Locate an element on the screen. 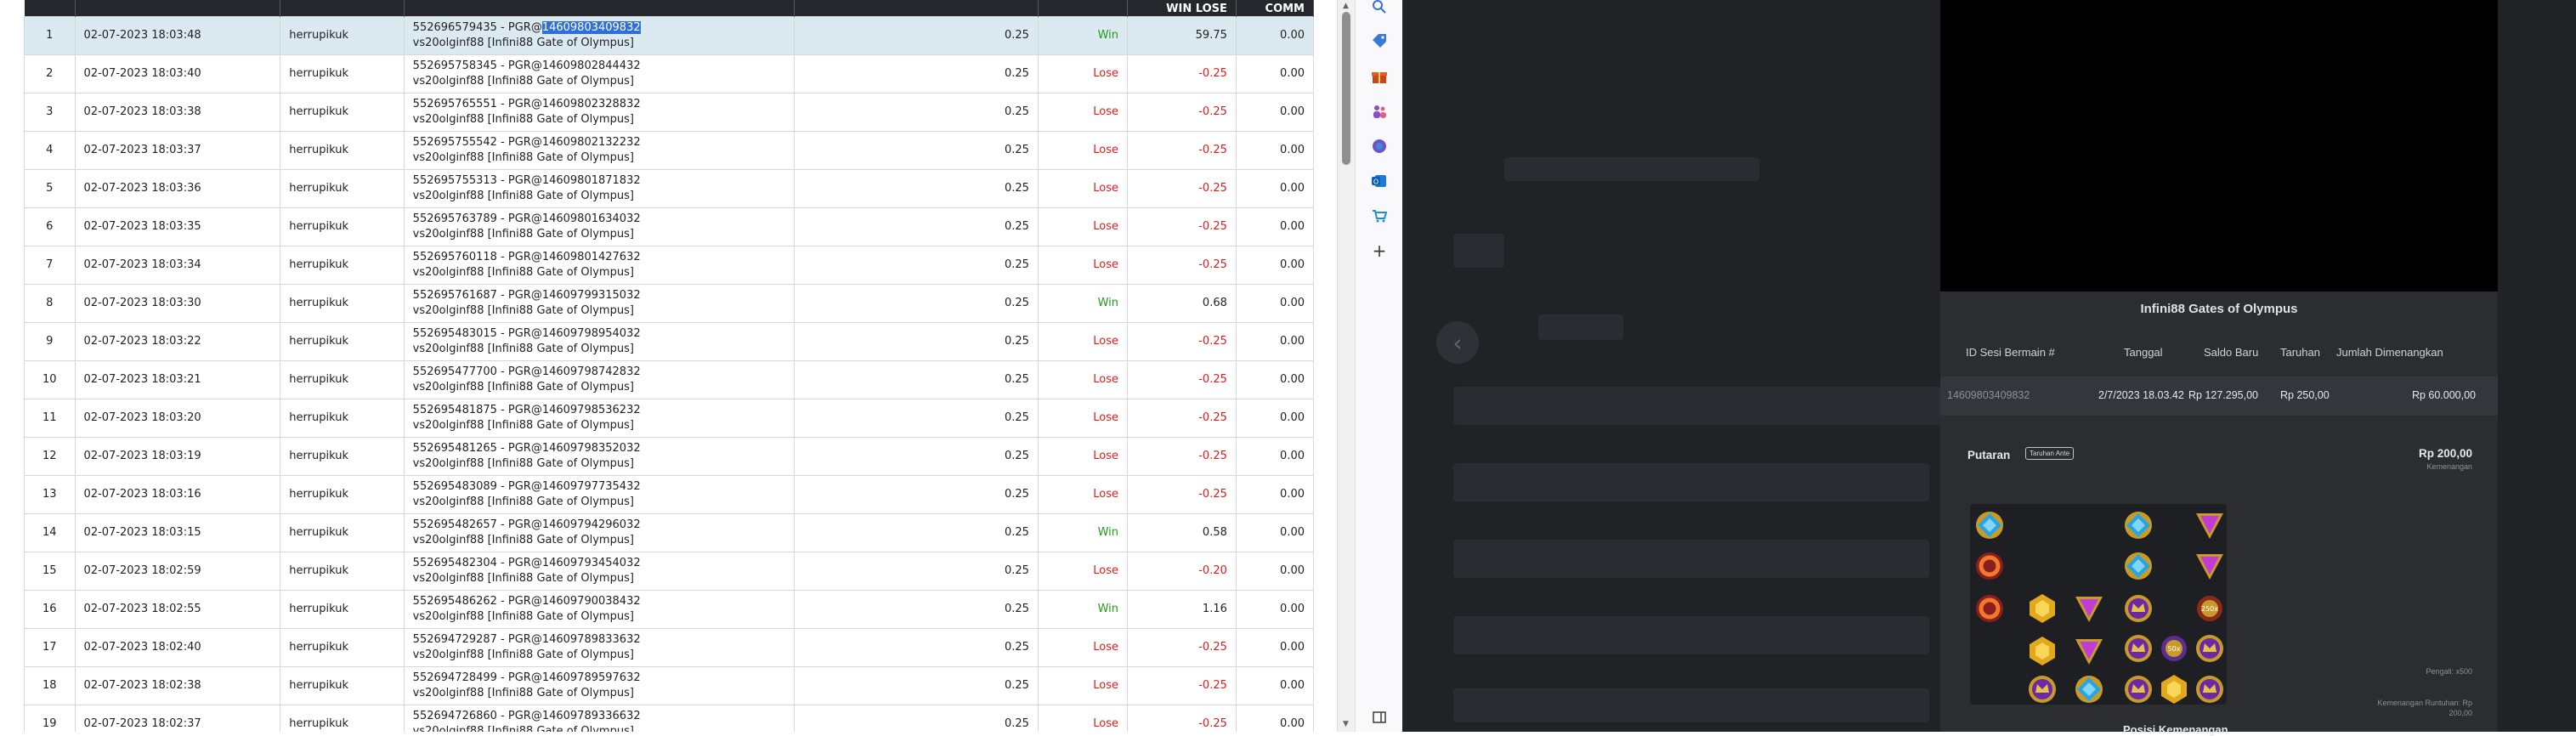 Image resolution: width=2576 pixels, height=736 pixels. transaction-id-prefix: 552695758345 - PGR@ is located at coordinates (477, 65).